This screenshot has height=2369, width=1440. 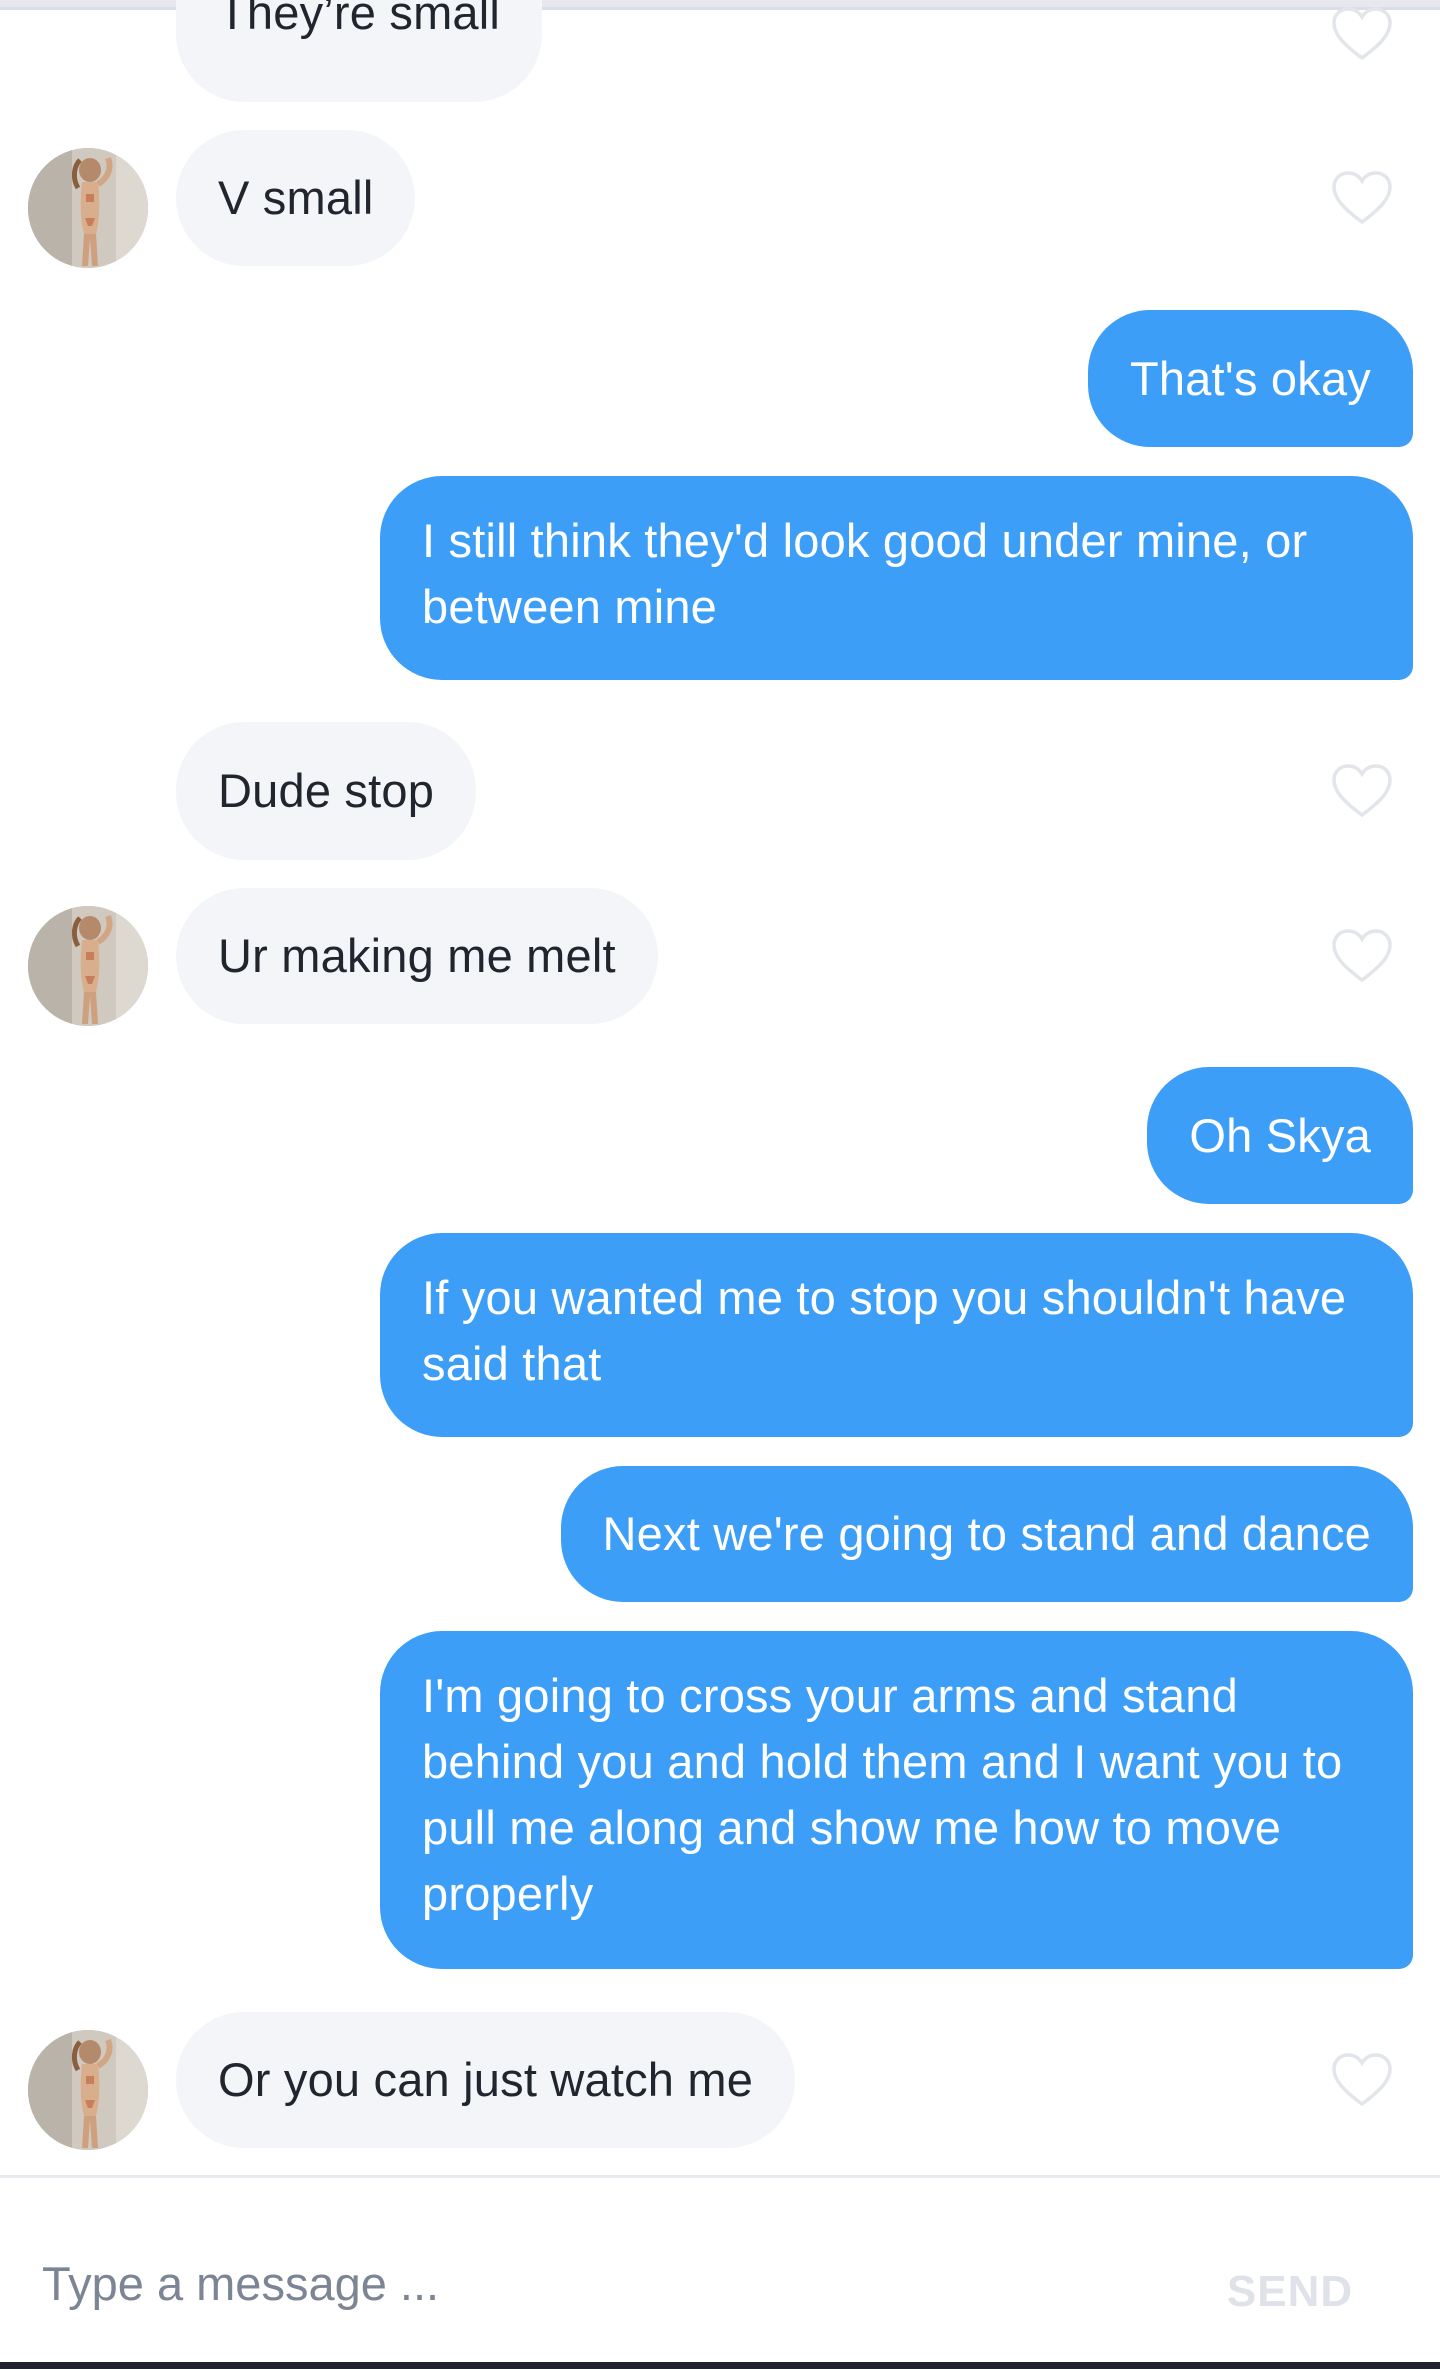 I want to click on message-text: Dude stop, so click(x=326, y=790).